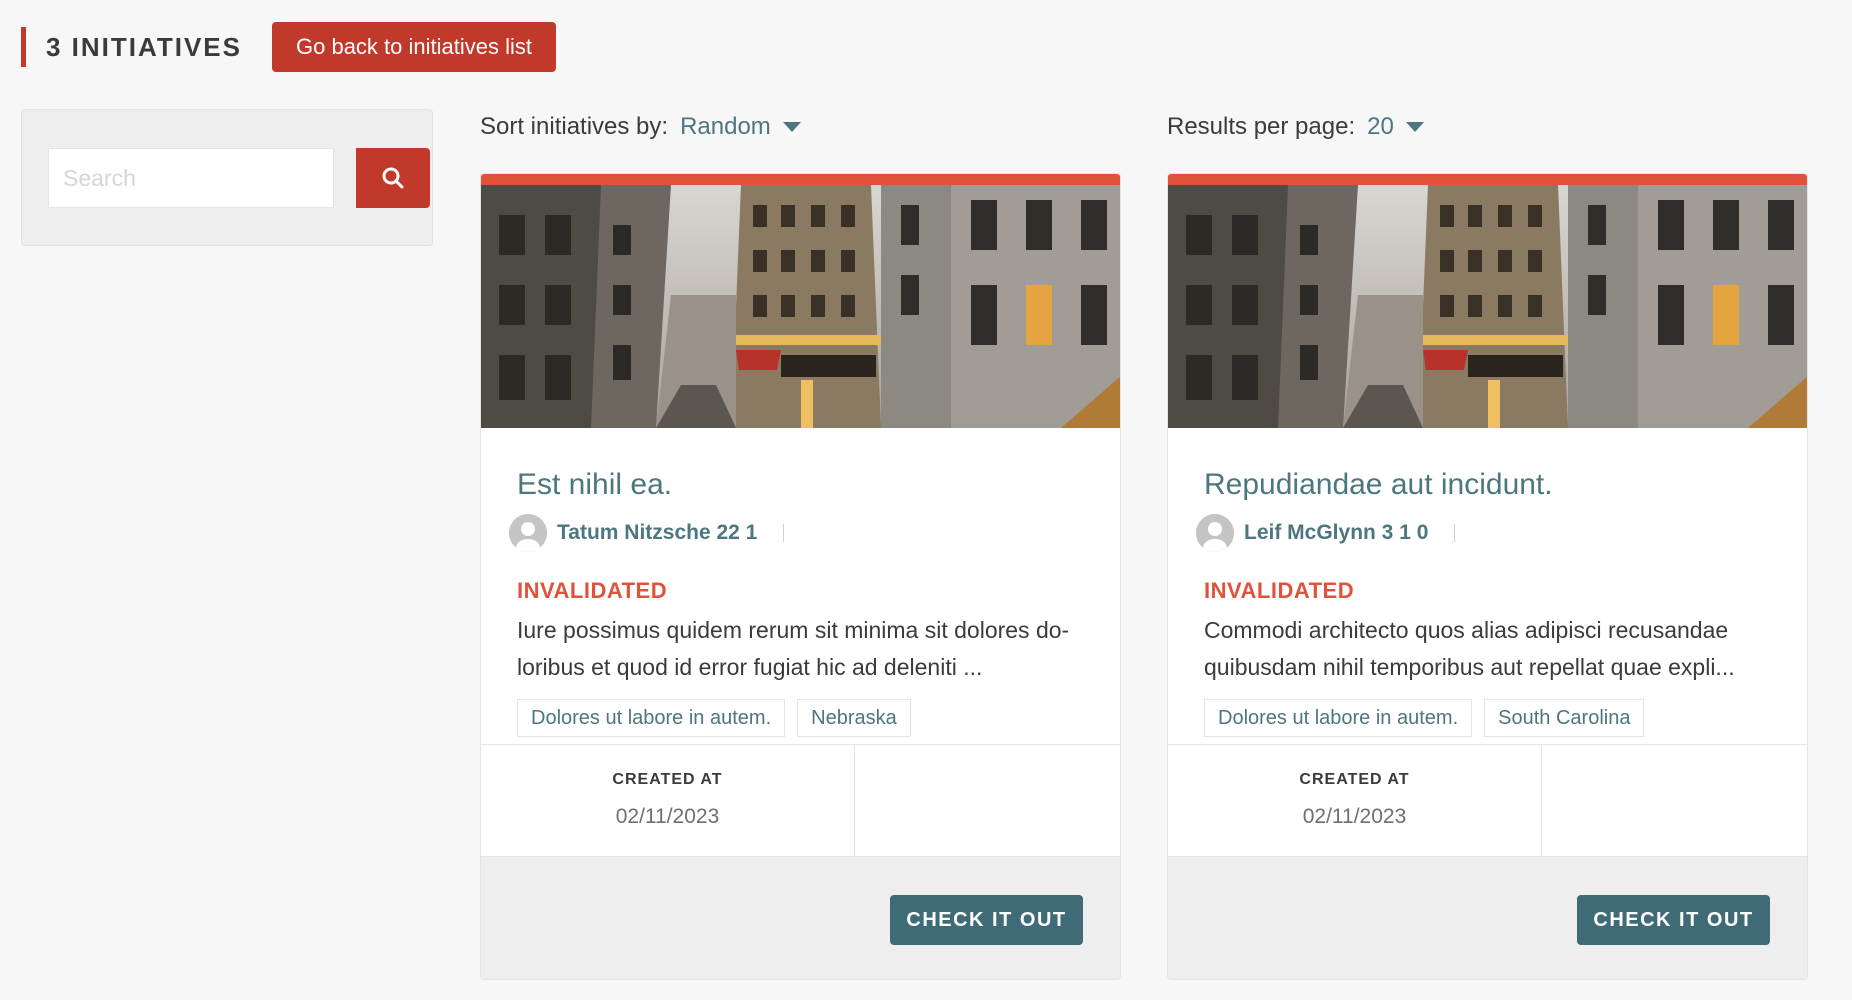 This screenshot has height=1000, width=1852. I want to click on per-page-label: Results per page:, so click(1261, 126).